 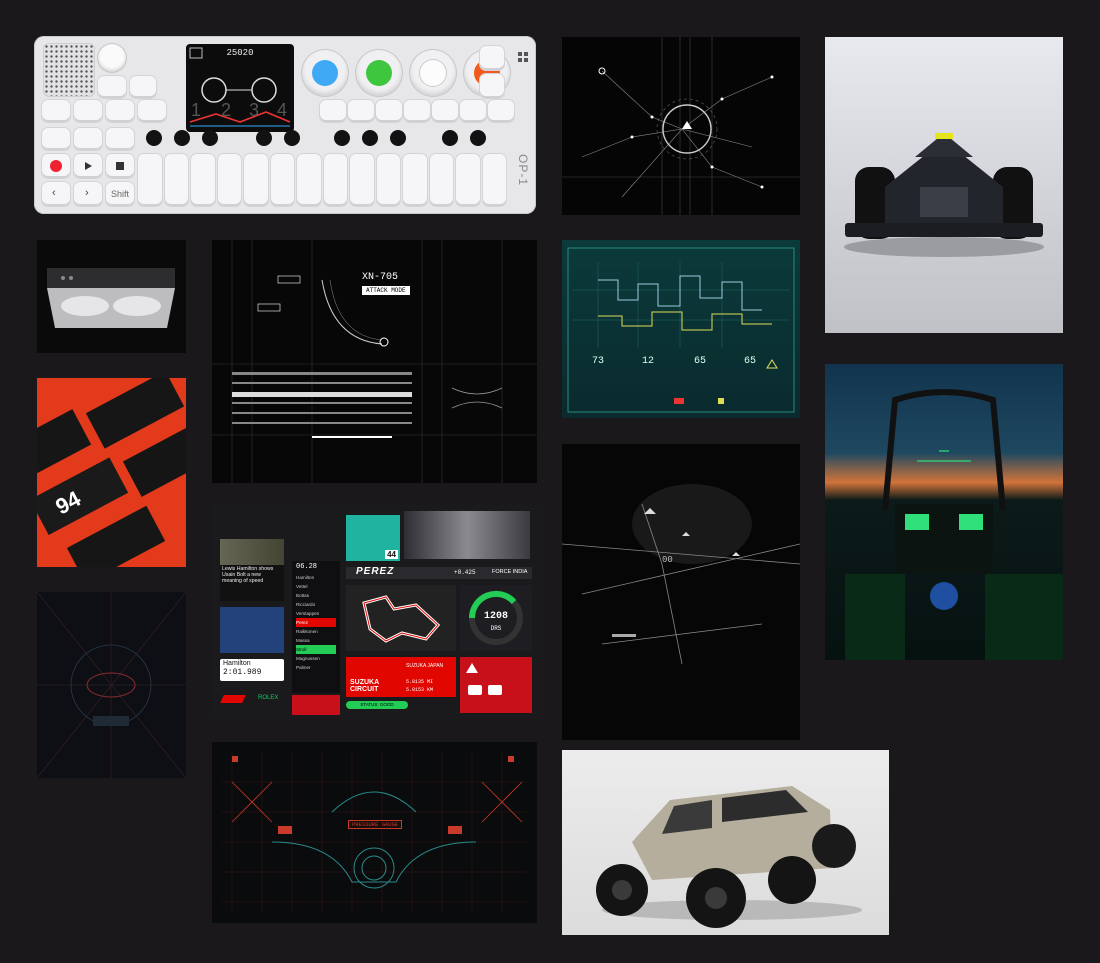 I want to click on jet-cockpit-photo, so click(x=944, y=512).